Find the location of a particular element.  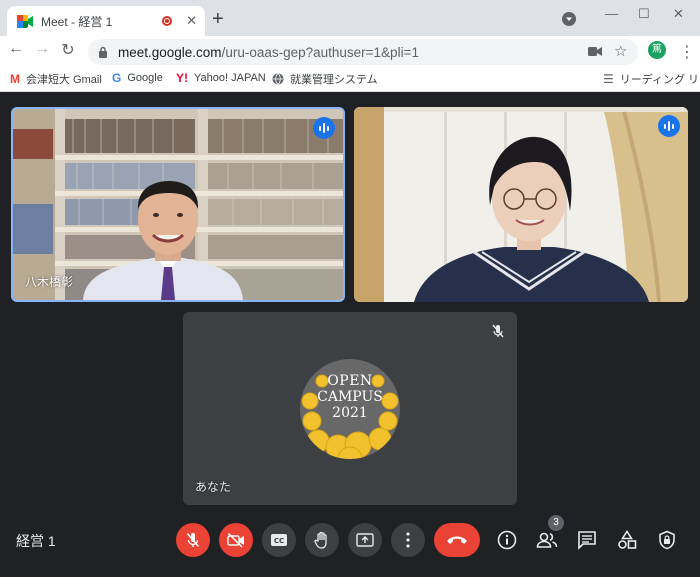

chat-icon is located at coordinates (587, 540).